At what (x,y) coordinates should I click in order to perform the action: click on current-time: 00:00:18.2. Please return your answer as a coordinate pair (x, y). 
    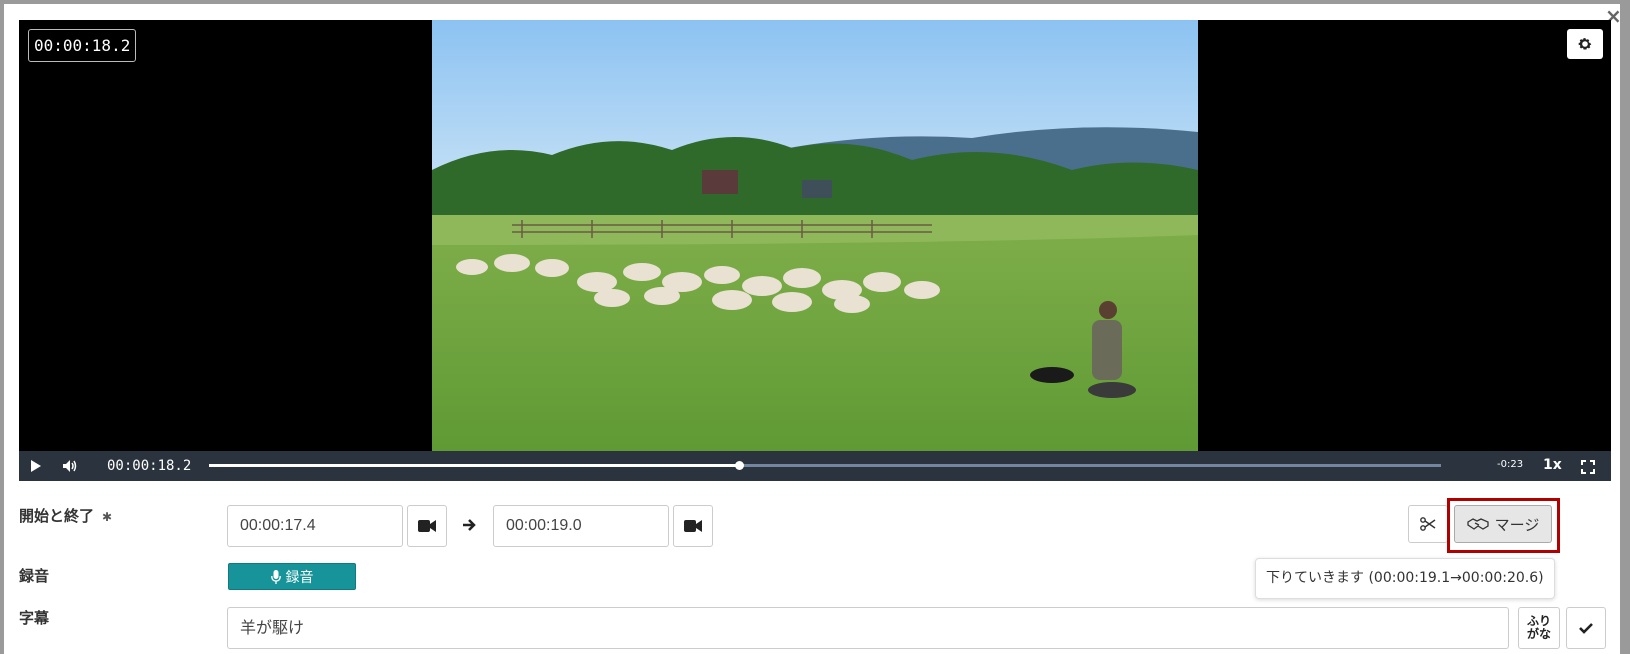
    Looking at the image, I should click on (149, 466).